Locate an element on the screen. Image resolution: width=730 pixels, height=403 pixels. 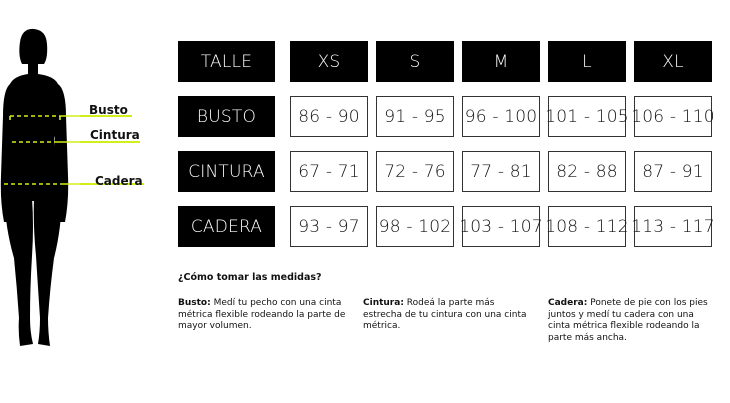
cell-busto-xs: 86 - 90 is located at coordinates (329, 116).